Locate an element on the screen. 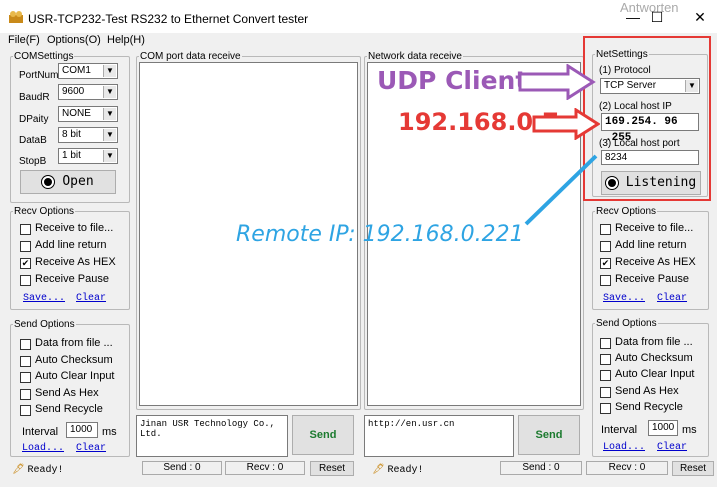  left-send-option-label: Send Recycle is located at coordinates (69, 409).